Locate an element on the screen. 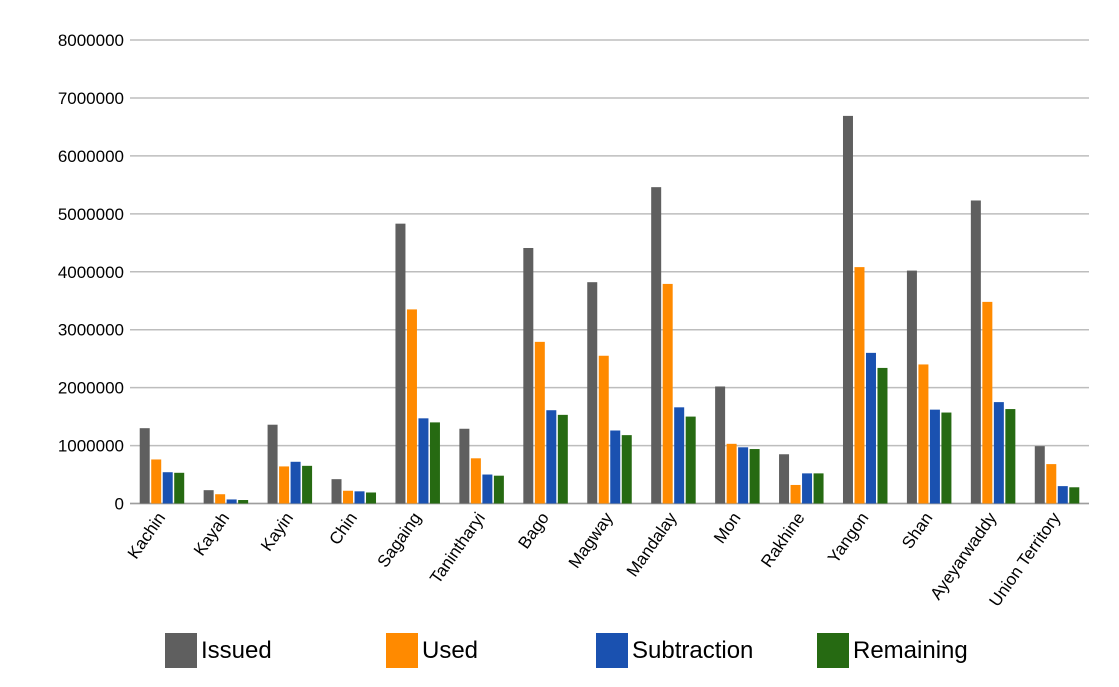 The image size is (1119, 687). legend-item-remaining: Remaining is located at coordinates (892, 650).